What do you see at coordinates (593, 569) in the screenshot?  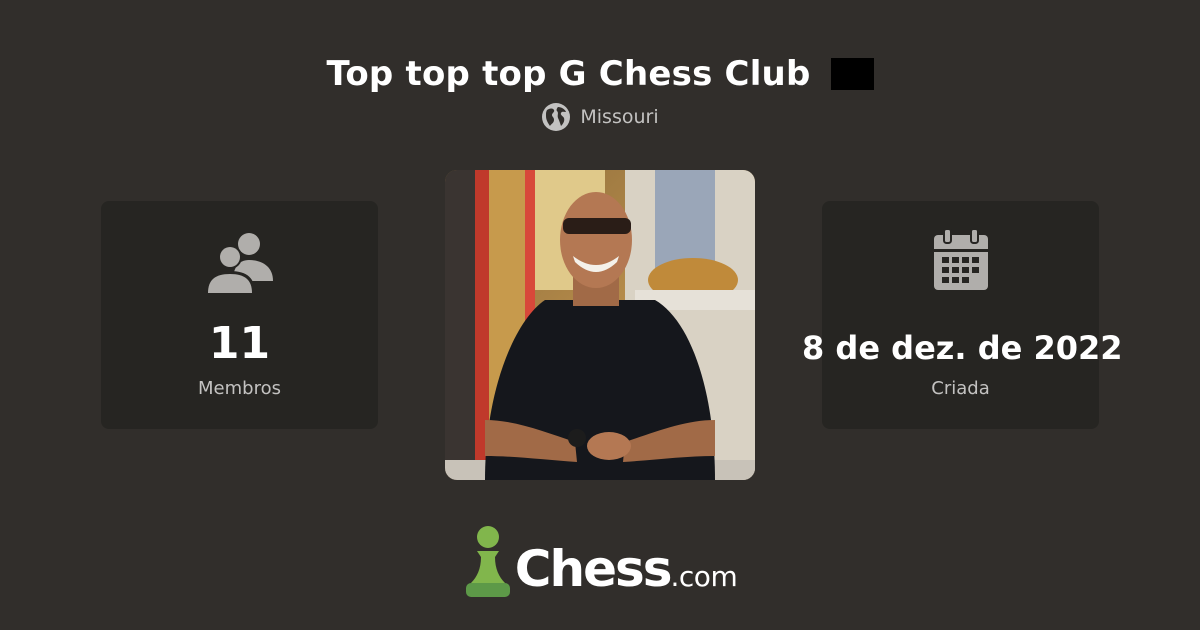 I see `brand-name: Chess` at bounding box center [593, 569].